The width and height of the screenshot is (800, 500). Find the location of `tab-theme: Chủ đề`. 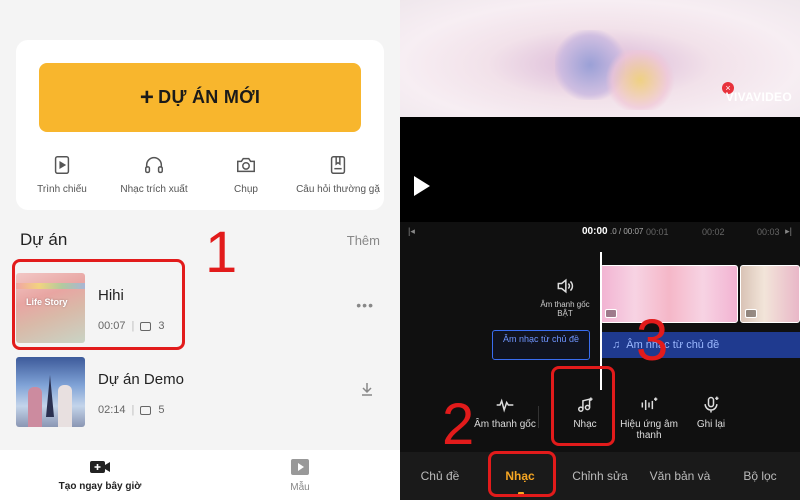

tab-theme: Chủ đề is located at coordinates (440, 476).